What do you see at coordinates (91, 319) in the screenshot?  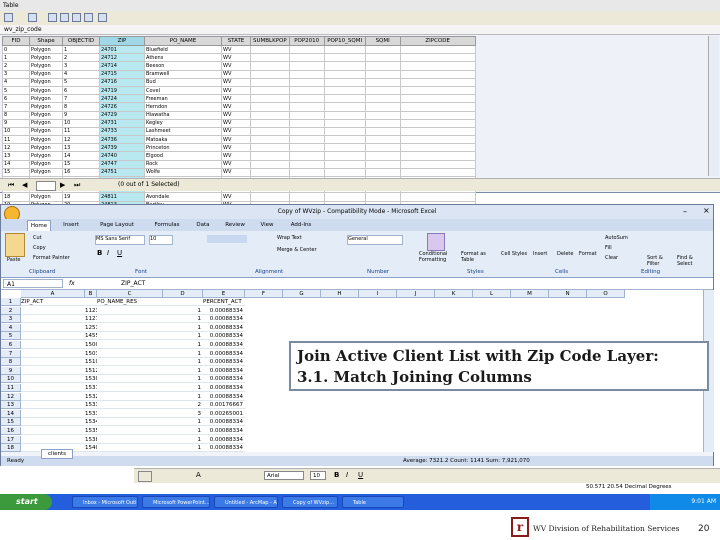 I see `sheet-cell: 11270` at bounding box center [91, 319].